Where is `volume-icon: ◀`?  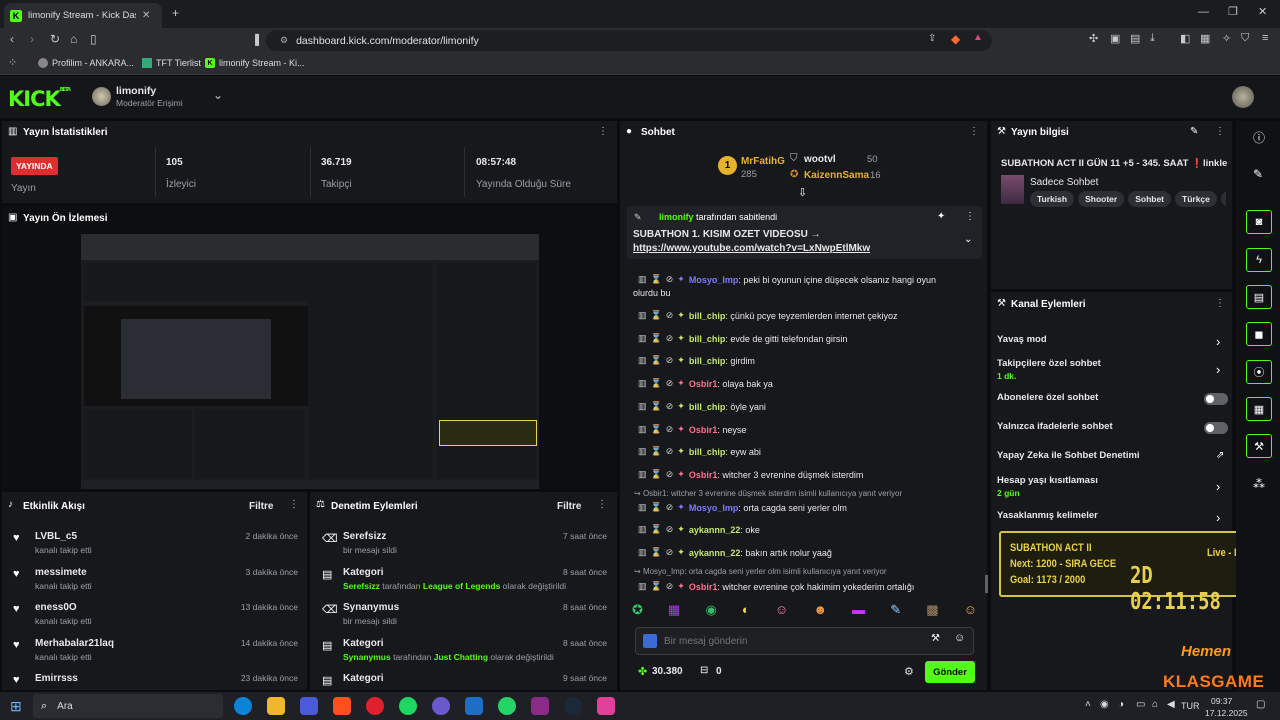 volume-icon: ◀ is located at coordinates (1171, 704).